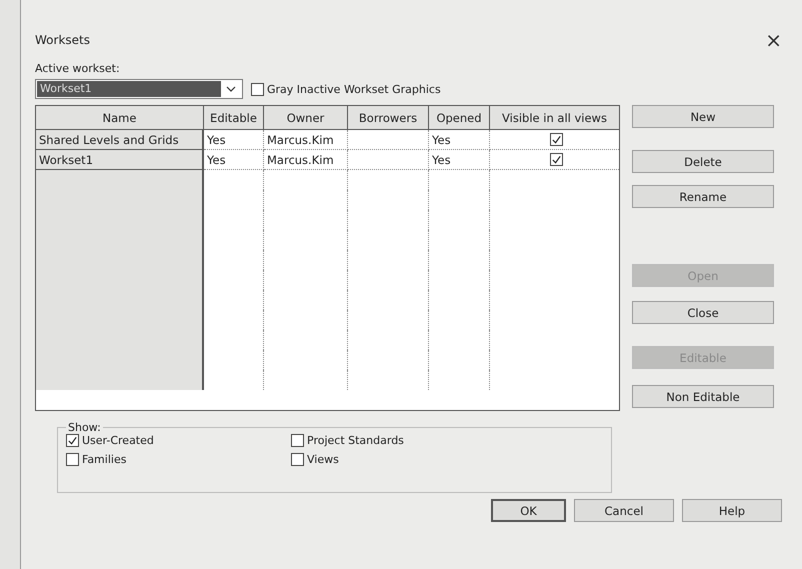  Describe the element at coordinates (178, 440) in the screenshot. I see `filter-checkbox: User-Created` at that location.